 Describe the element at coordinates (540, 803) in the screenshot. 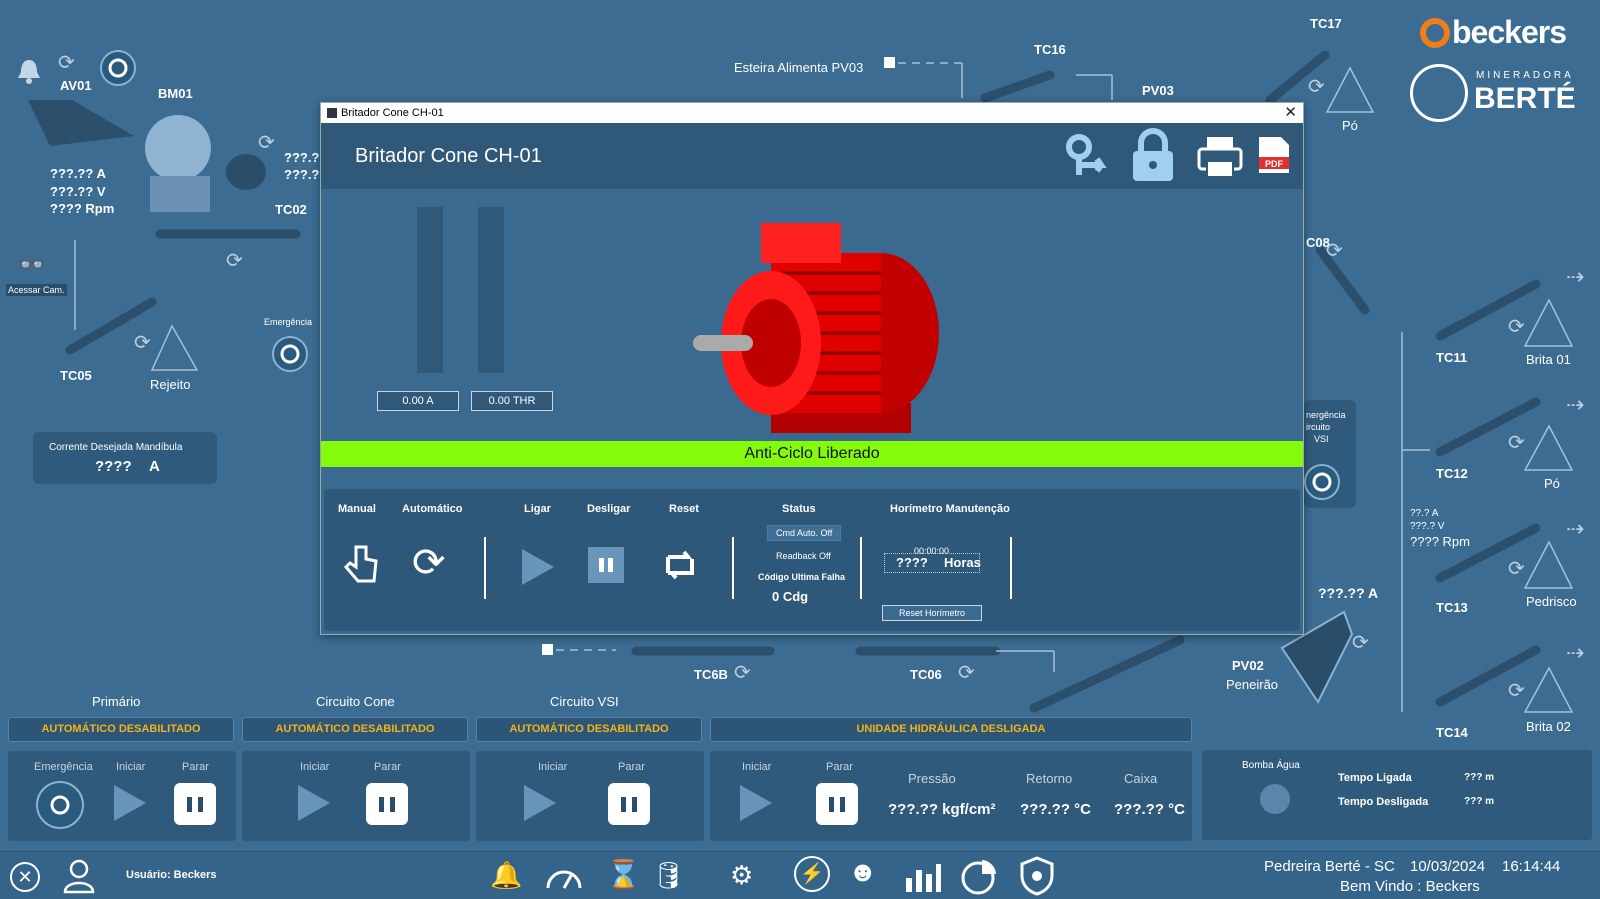

I see `vsi-play-button` at that location.